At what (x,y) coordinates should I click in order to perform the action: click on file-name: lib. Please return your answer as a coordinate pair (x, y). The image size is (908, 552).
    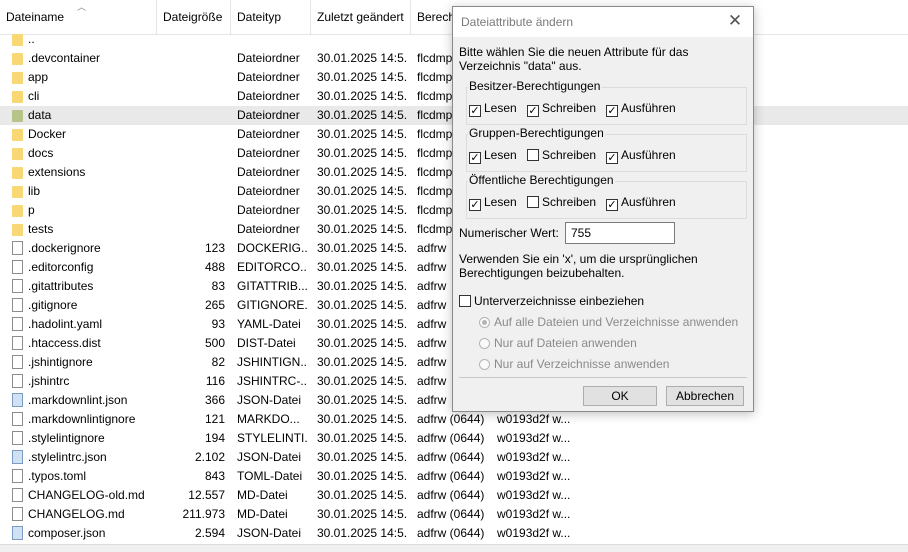
    Looking at the image, I should click on (34, 191).